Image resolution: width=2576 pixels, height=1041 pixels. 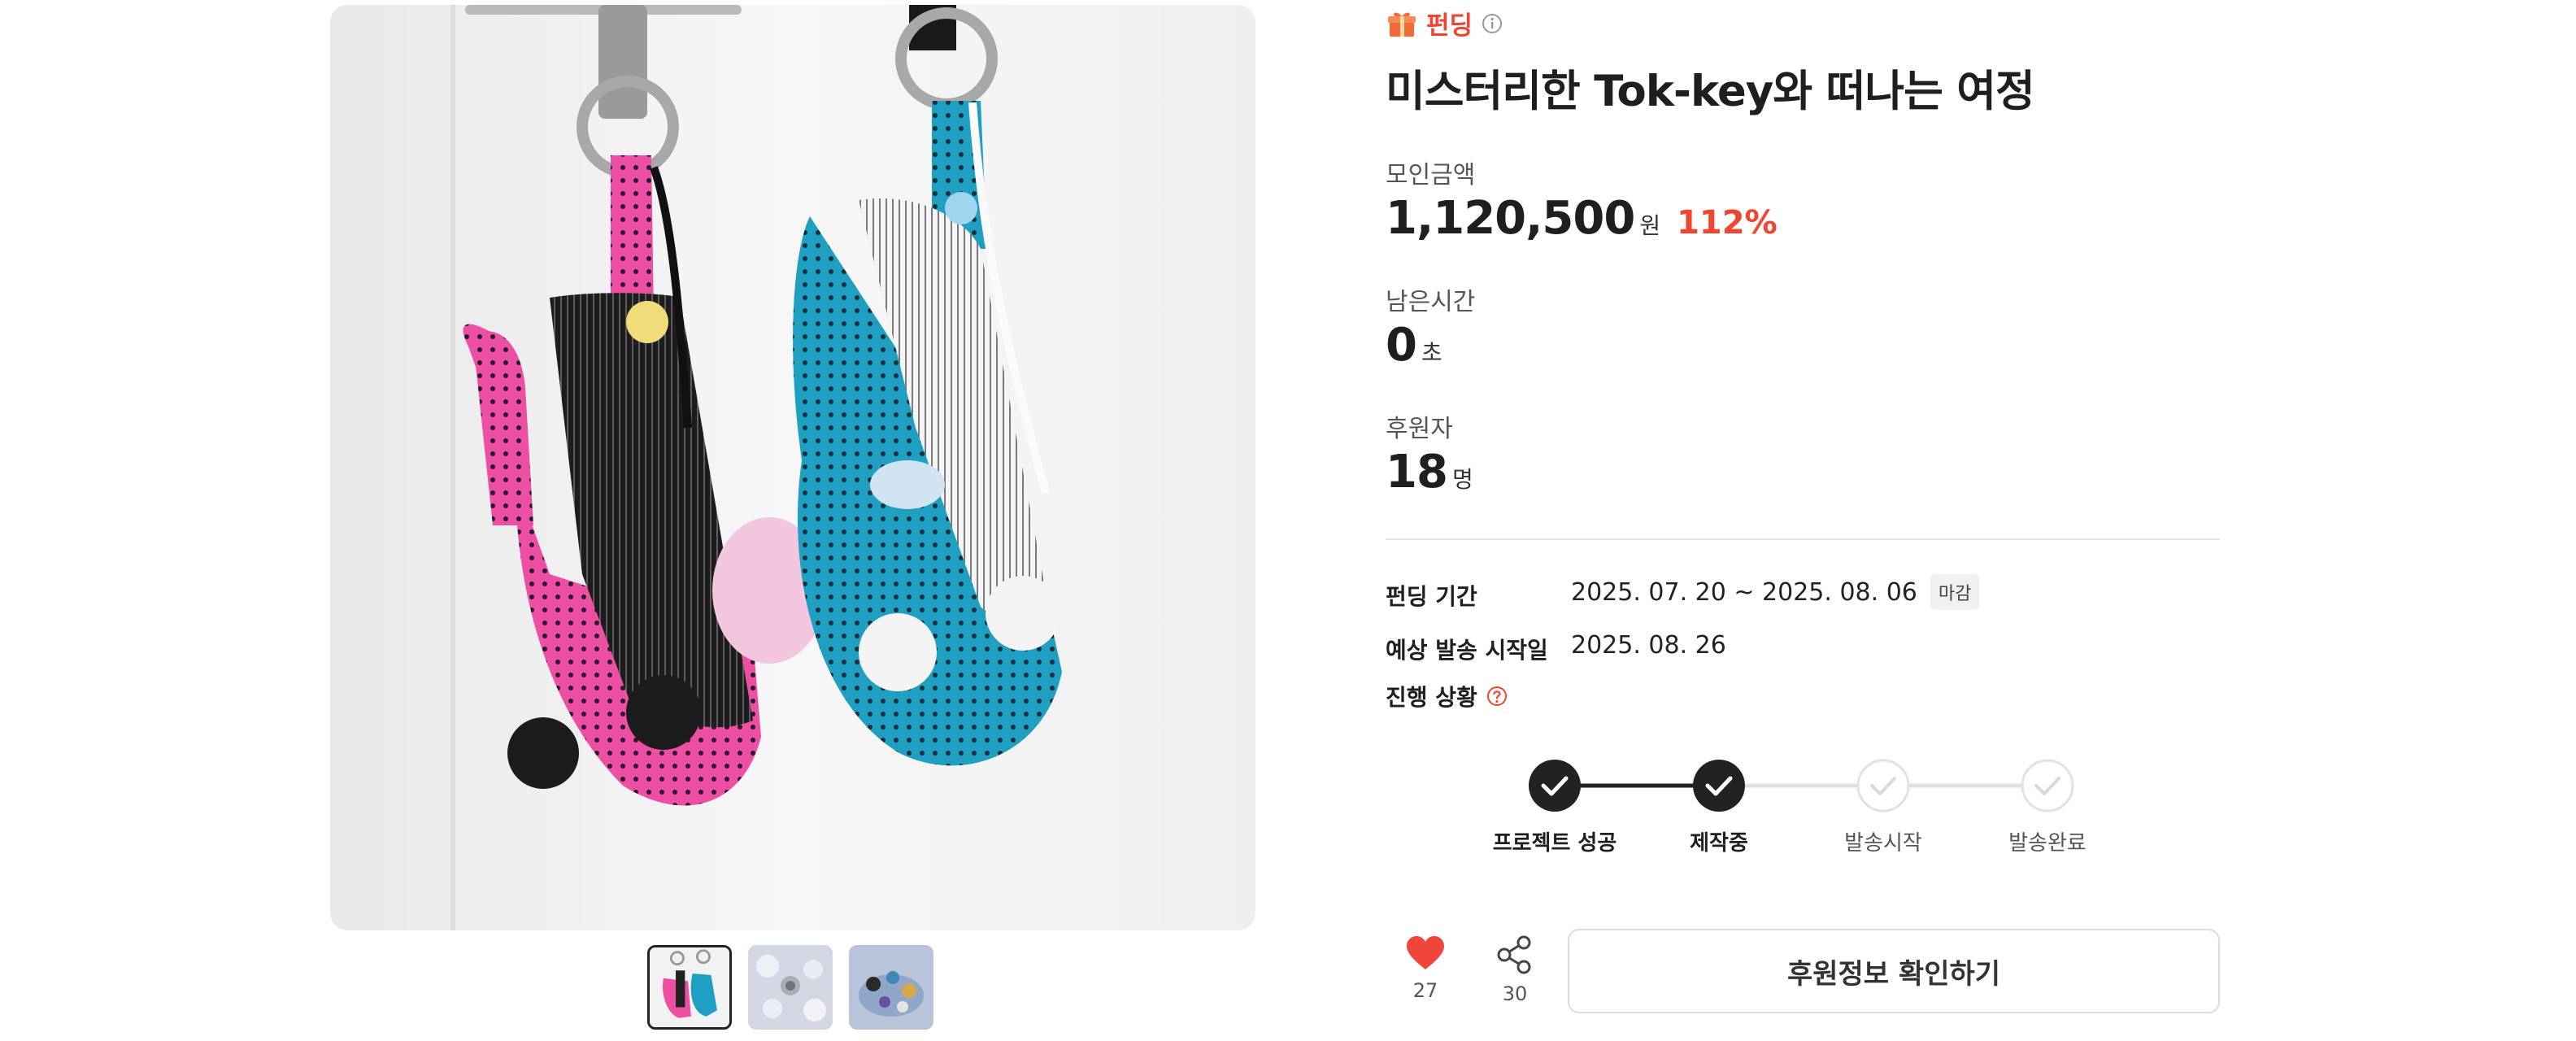 I want to click on info-icon, so click(x=1492, y=23).